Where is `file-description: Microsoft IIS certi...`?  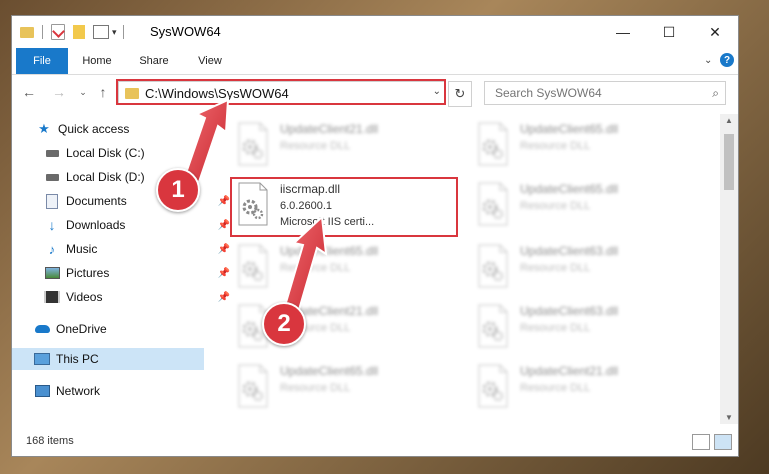
file-description: Microsoft IIS certi... is located at coordinates (327, 222).